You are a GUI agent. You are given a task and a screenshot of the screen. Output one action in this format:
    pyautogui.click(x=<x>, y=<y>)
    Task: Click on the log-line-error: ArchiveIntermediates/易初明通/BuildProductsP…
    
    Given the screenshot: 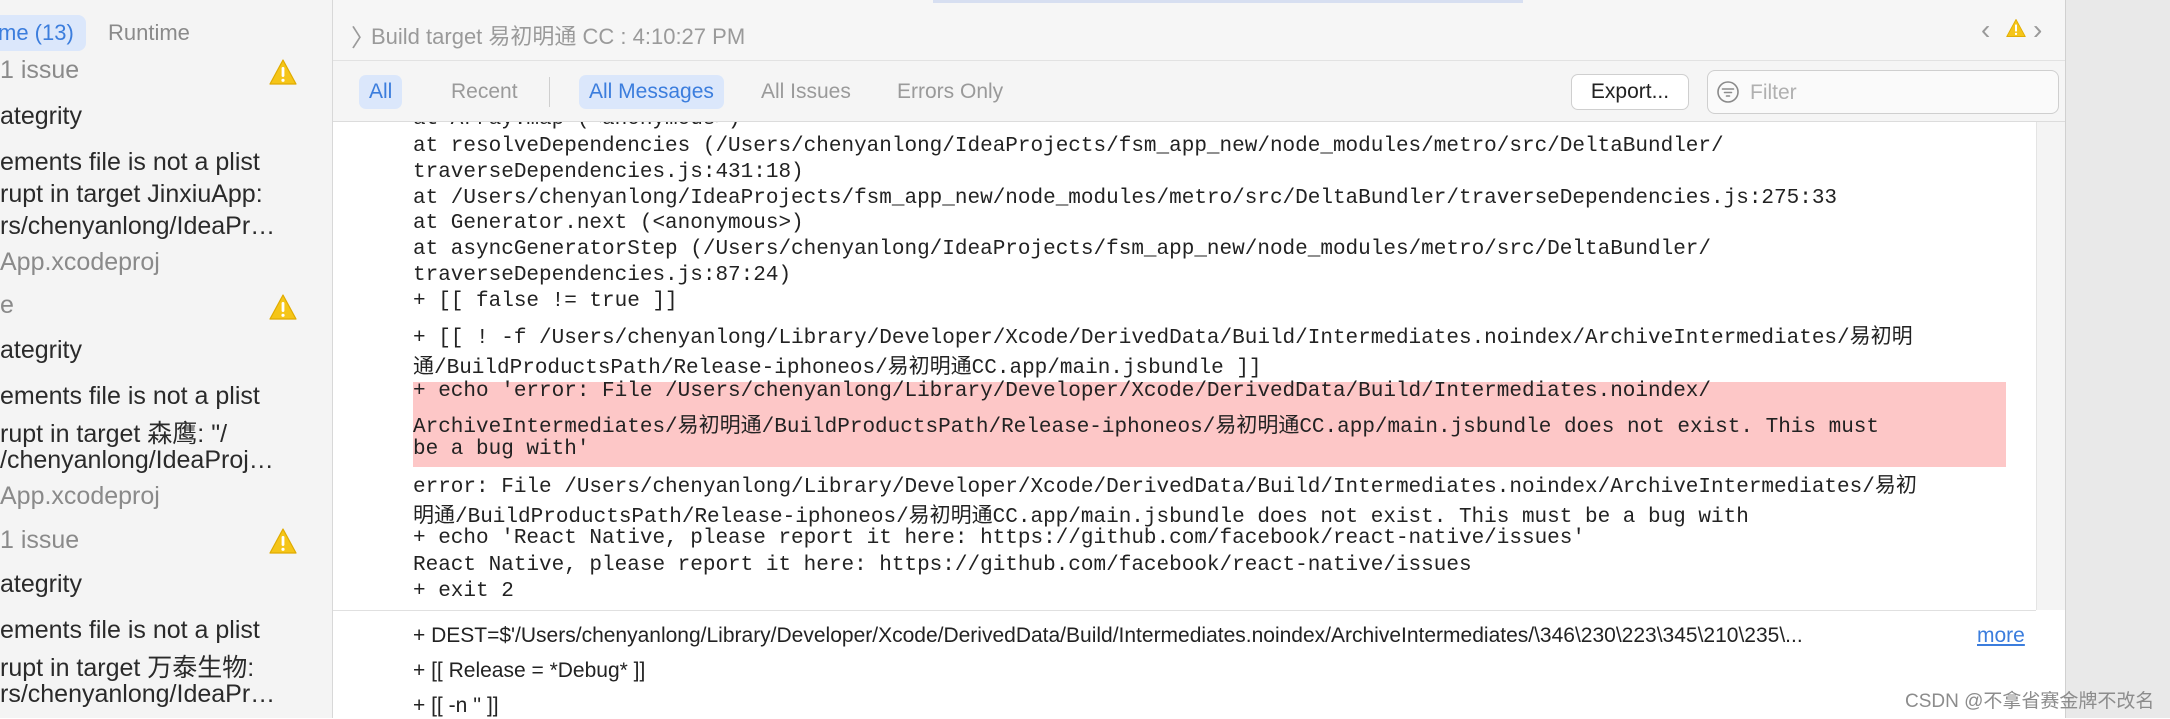 What is the action you would take?
    pyautogui.click(x=1146, y=427)
    